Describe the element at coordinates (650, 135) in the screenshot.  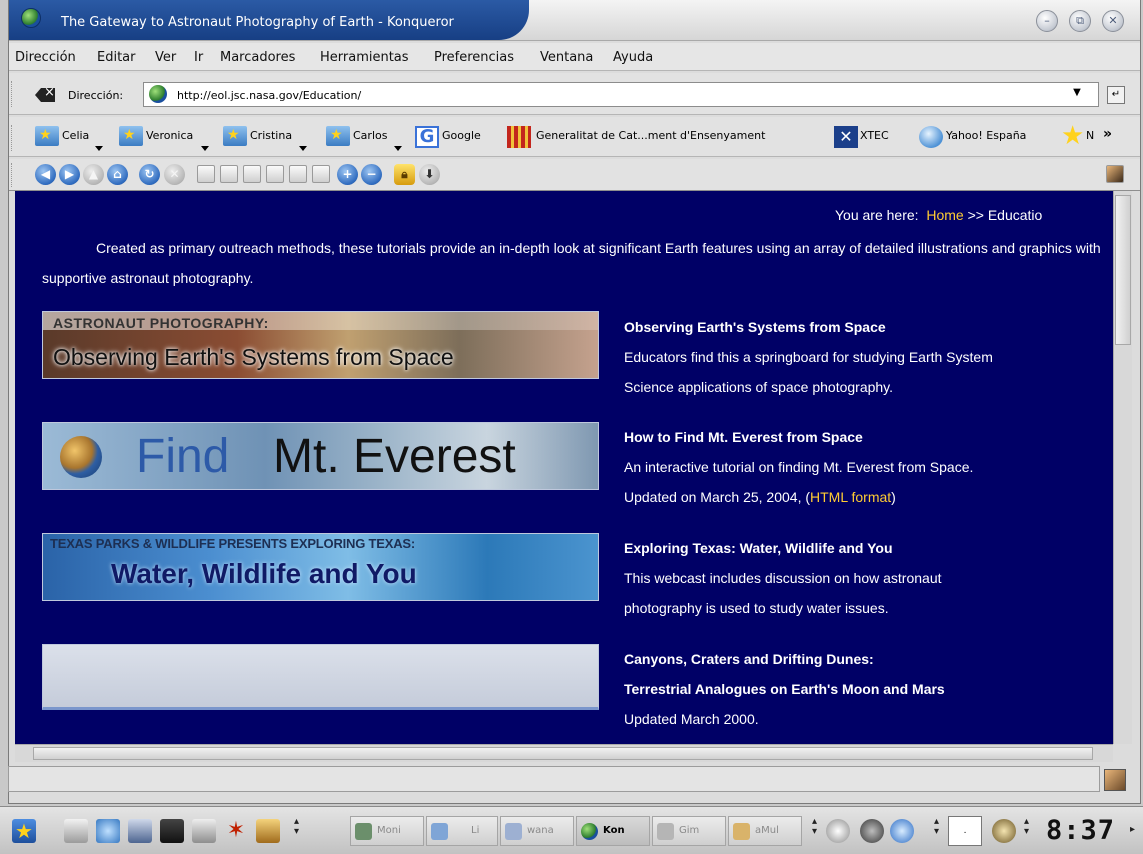
I see `bookmark-generalitat: Generalitat de Cat...ment d'Ensenyament` at that location.